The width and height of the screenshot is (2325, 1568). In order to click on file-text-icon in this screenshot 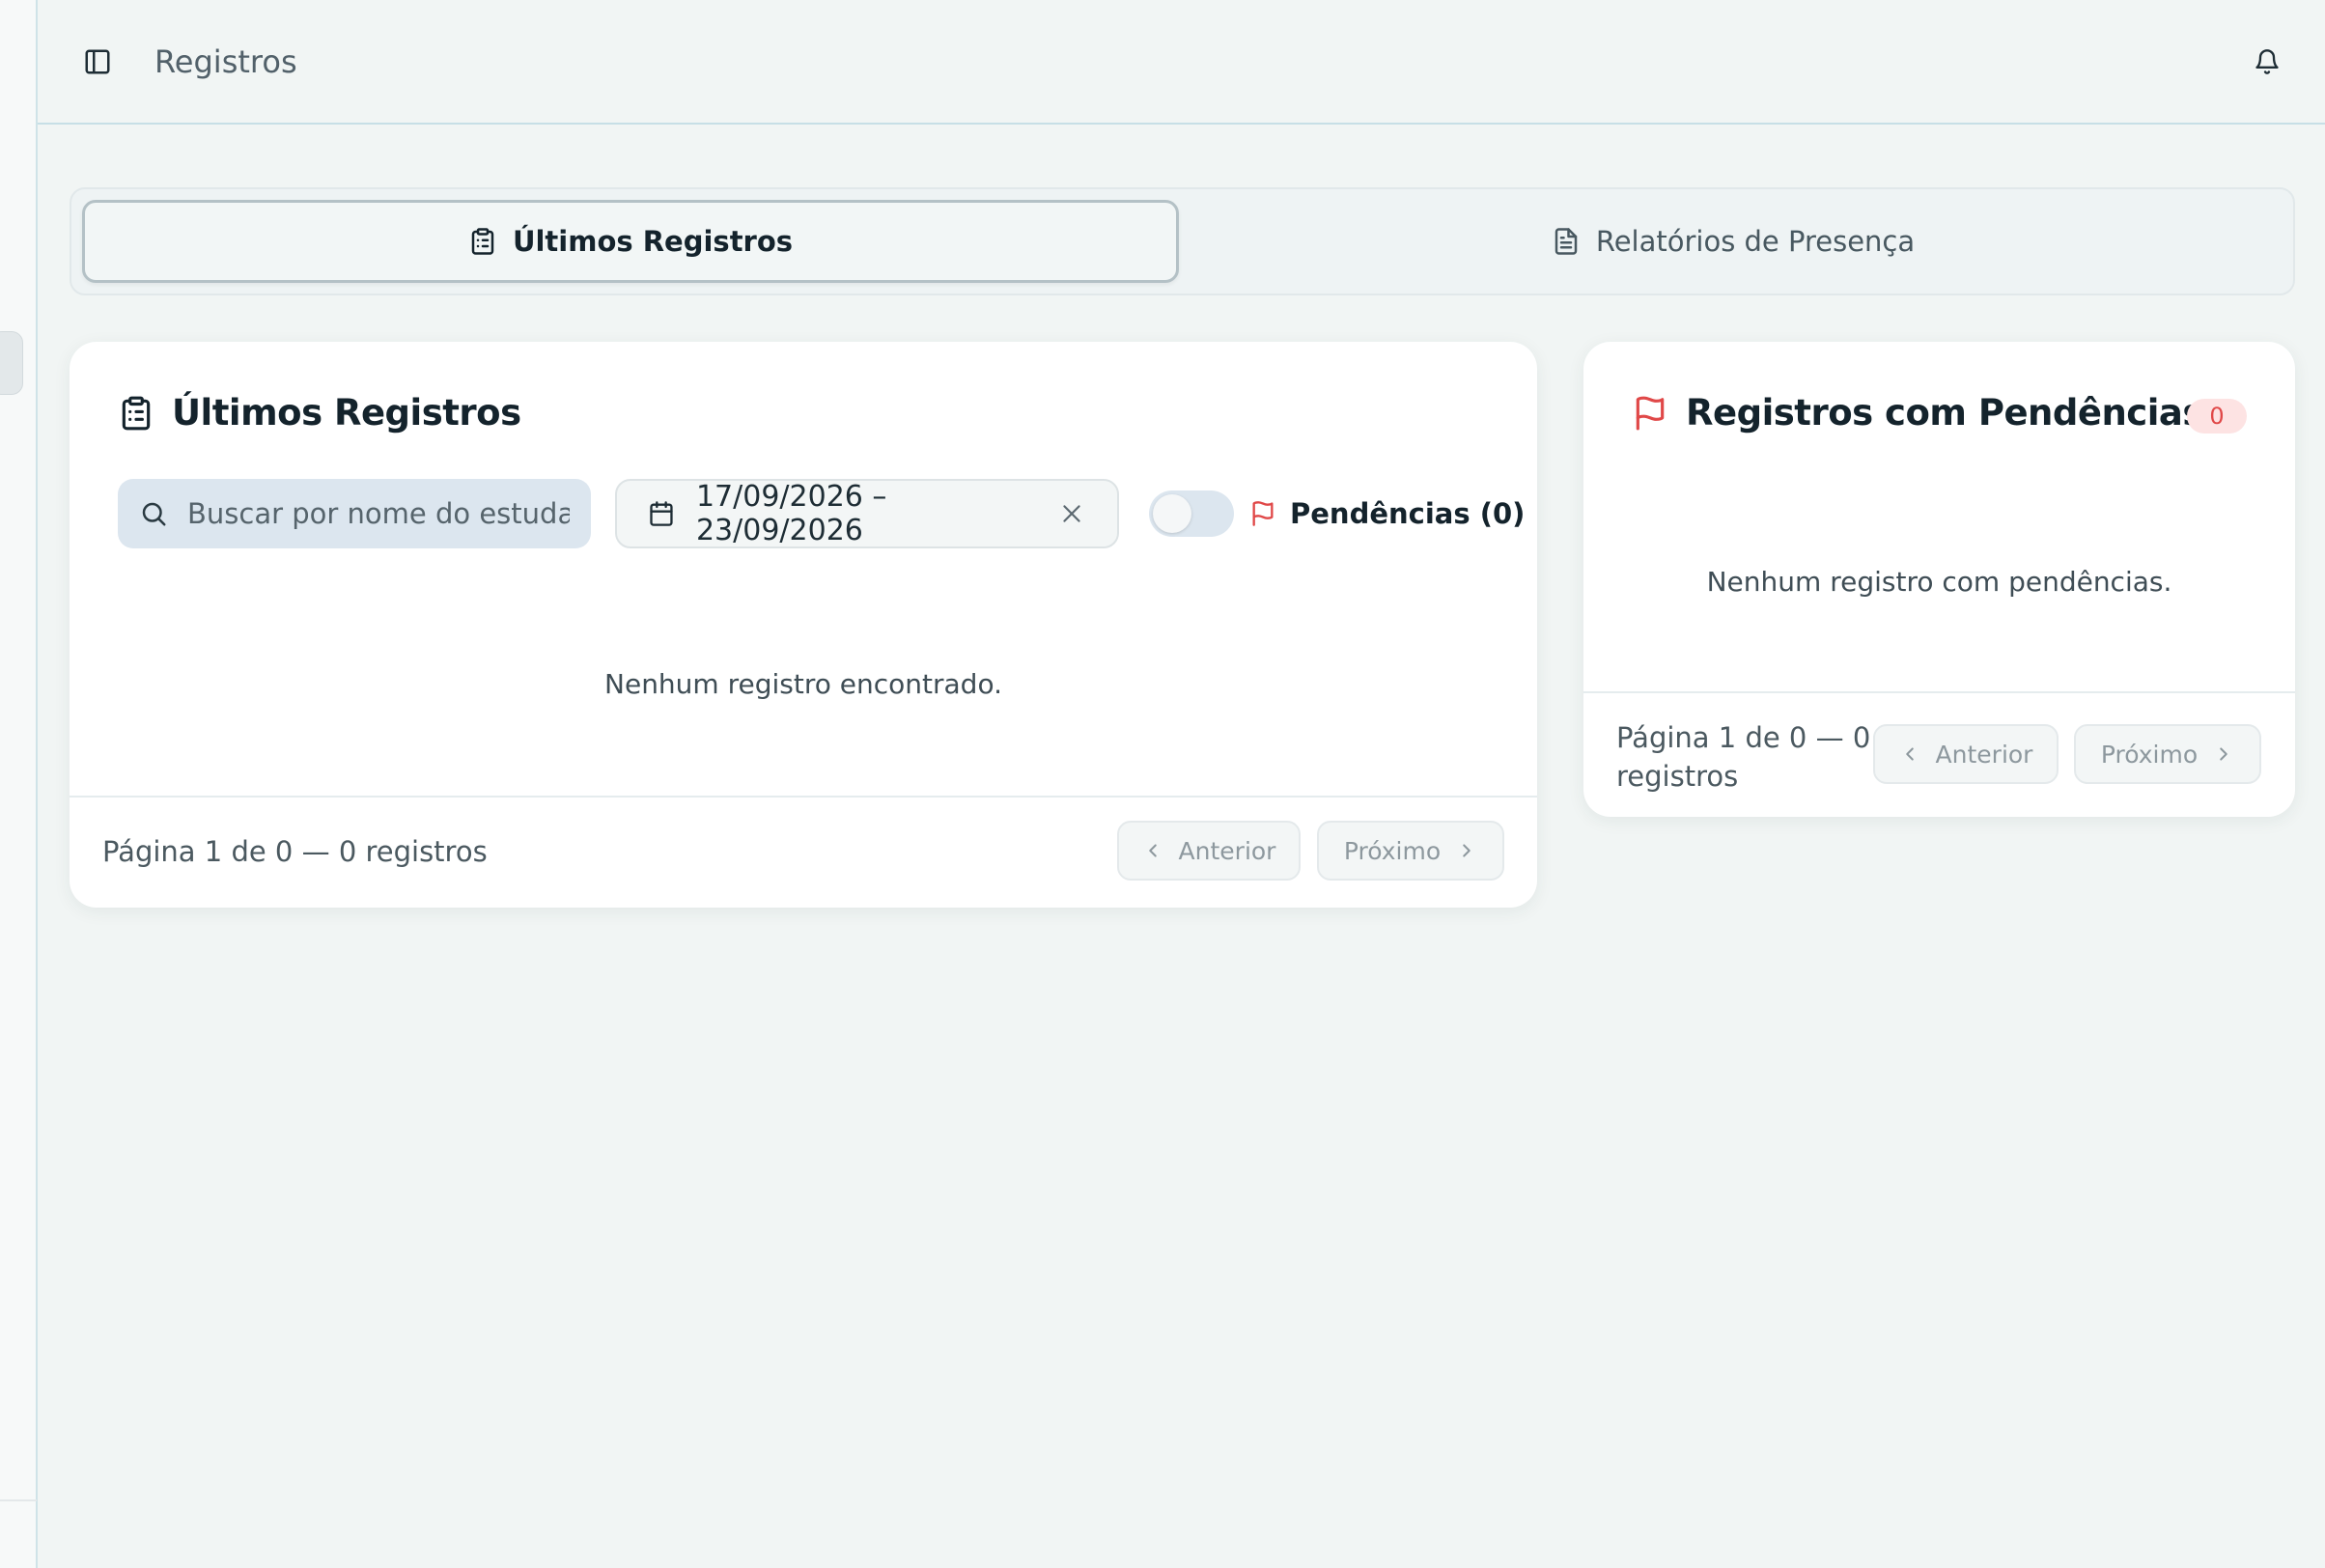, I will do `click(1566, 242)`.